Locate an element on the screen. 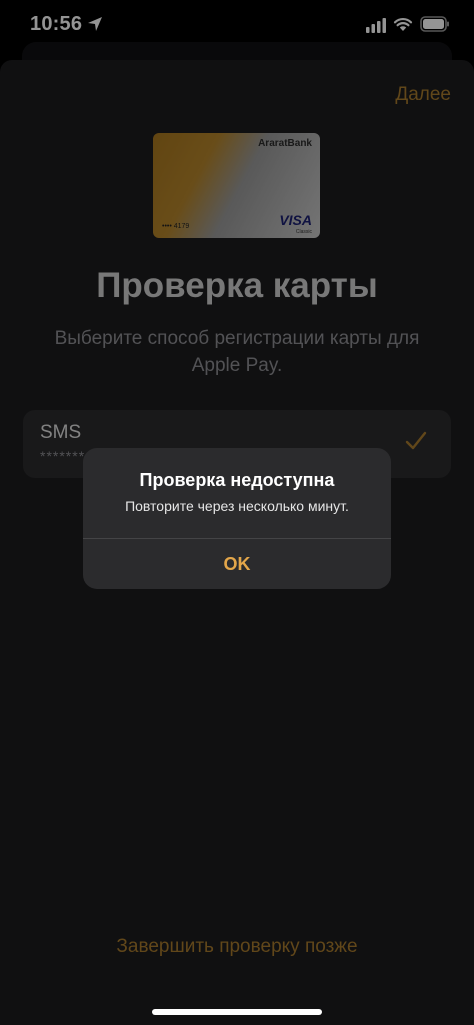  alert-message: Повторите через несколько минут. is located at coordinates (237, 506).